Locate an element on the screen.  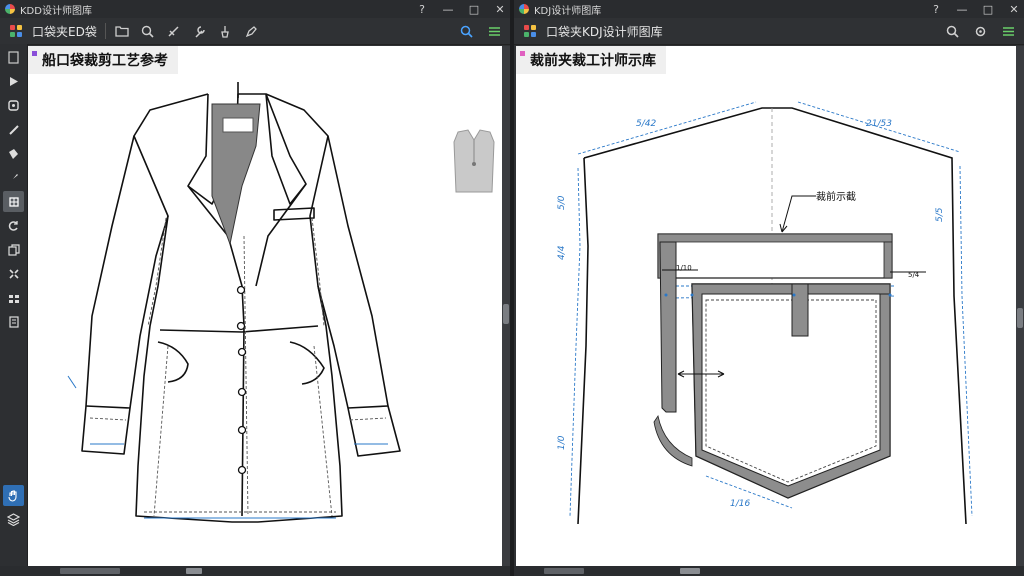
right-window-controls: ? — □ ✕ is located at coordinates (975, 9).